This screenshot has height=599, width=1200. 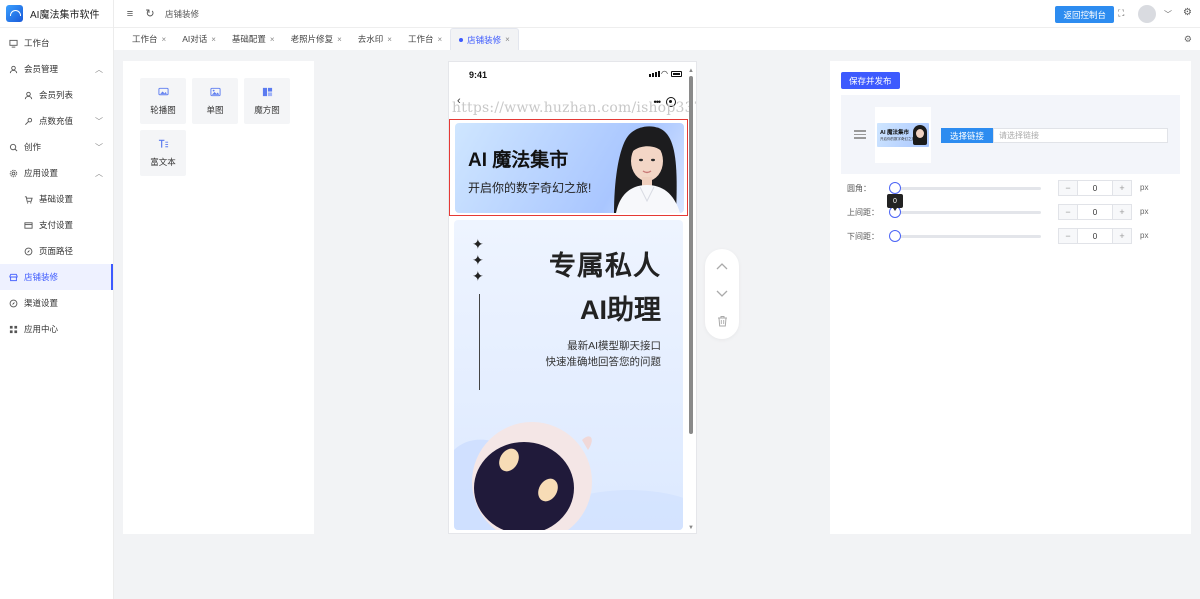 I want to click on sidebar-item-label: 创作, so click(x=33, y=147).